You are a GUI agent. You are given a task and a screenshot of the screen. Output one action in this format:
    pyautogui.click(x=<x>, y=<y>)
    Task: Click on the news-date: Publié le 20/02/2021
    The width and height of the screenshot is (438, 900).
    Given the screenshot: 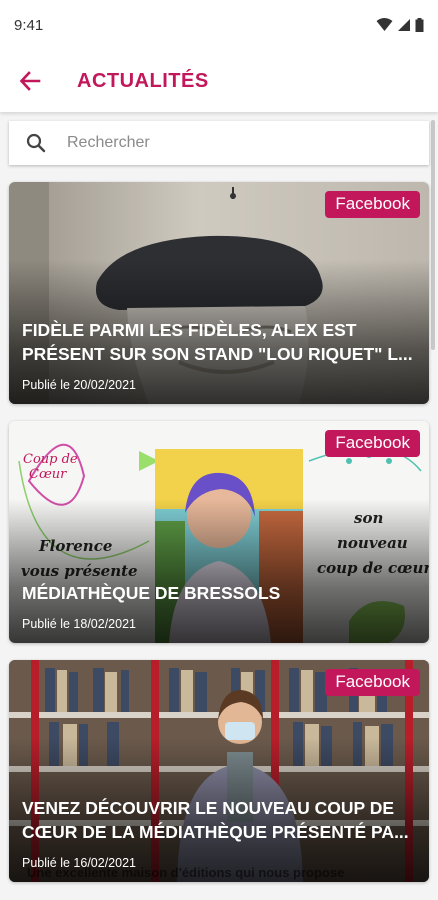 What is the action you would take?
    pyautogui.click(x=79, y=385)
    